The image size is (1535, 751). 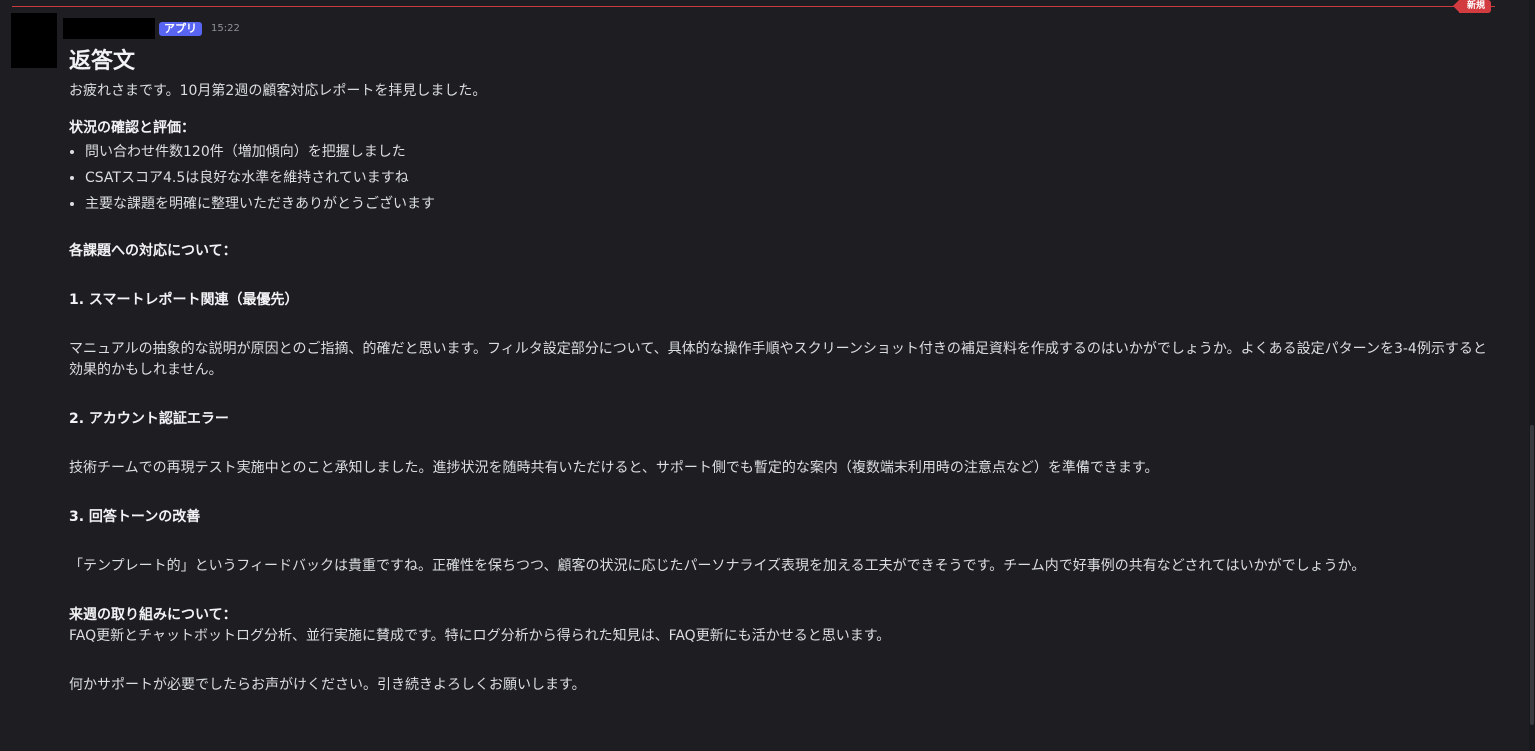 I want to click on closing-text: 何かサポートが必要でしたらお声がけください。引き続きよろしくお願いします。, so click(x=327, y=685).